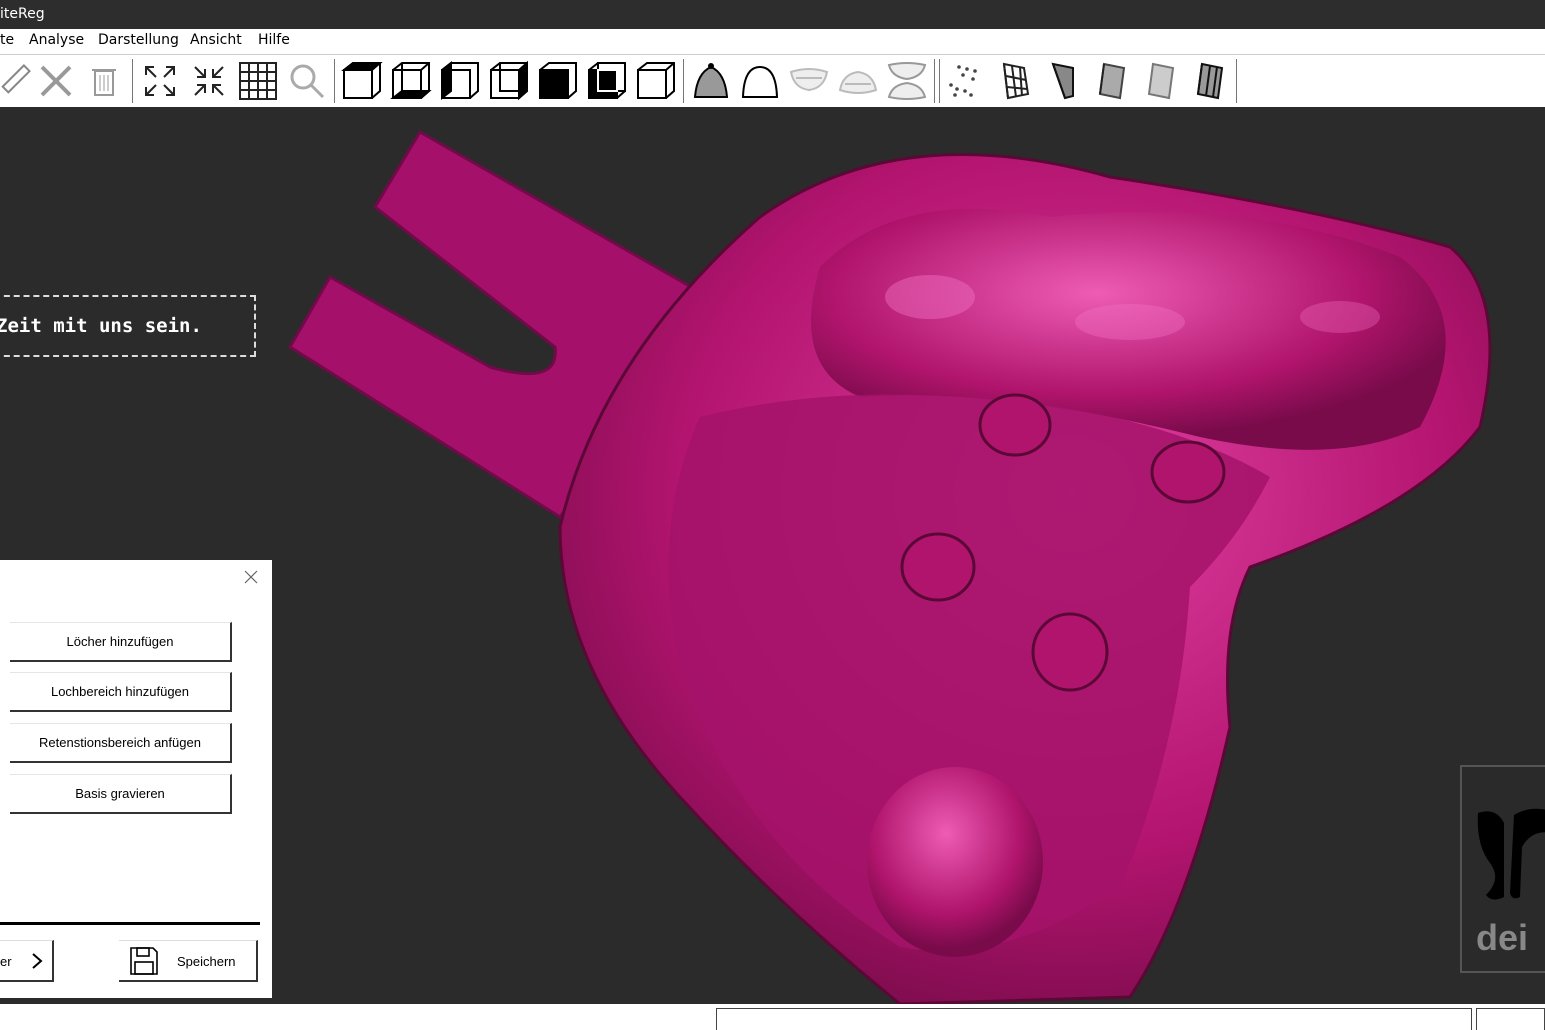 This screenshot has height=1030, width=1545. Describe the element at coordinates (121, 794) in the screenshot. I see `engrave-base-button: Basis gravieren` at that location.